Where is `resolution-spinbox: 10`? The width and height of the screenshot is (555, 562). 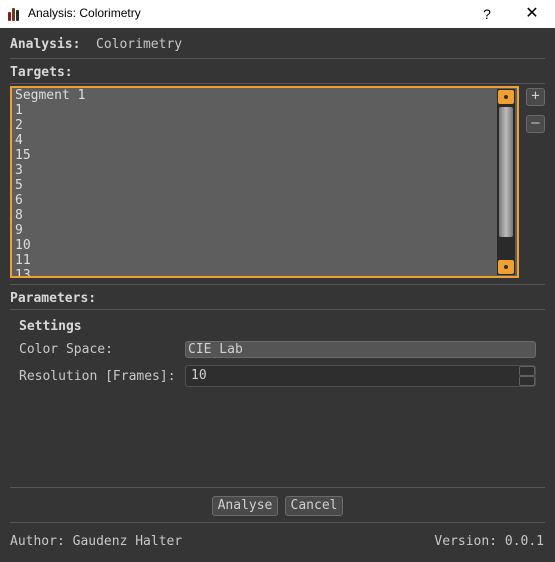 resolution-spinbox: 10 is located at coordinates (360, 376).